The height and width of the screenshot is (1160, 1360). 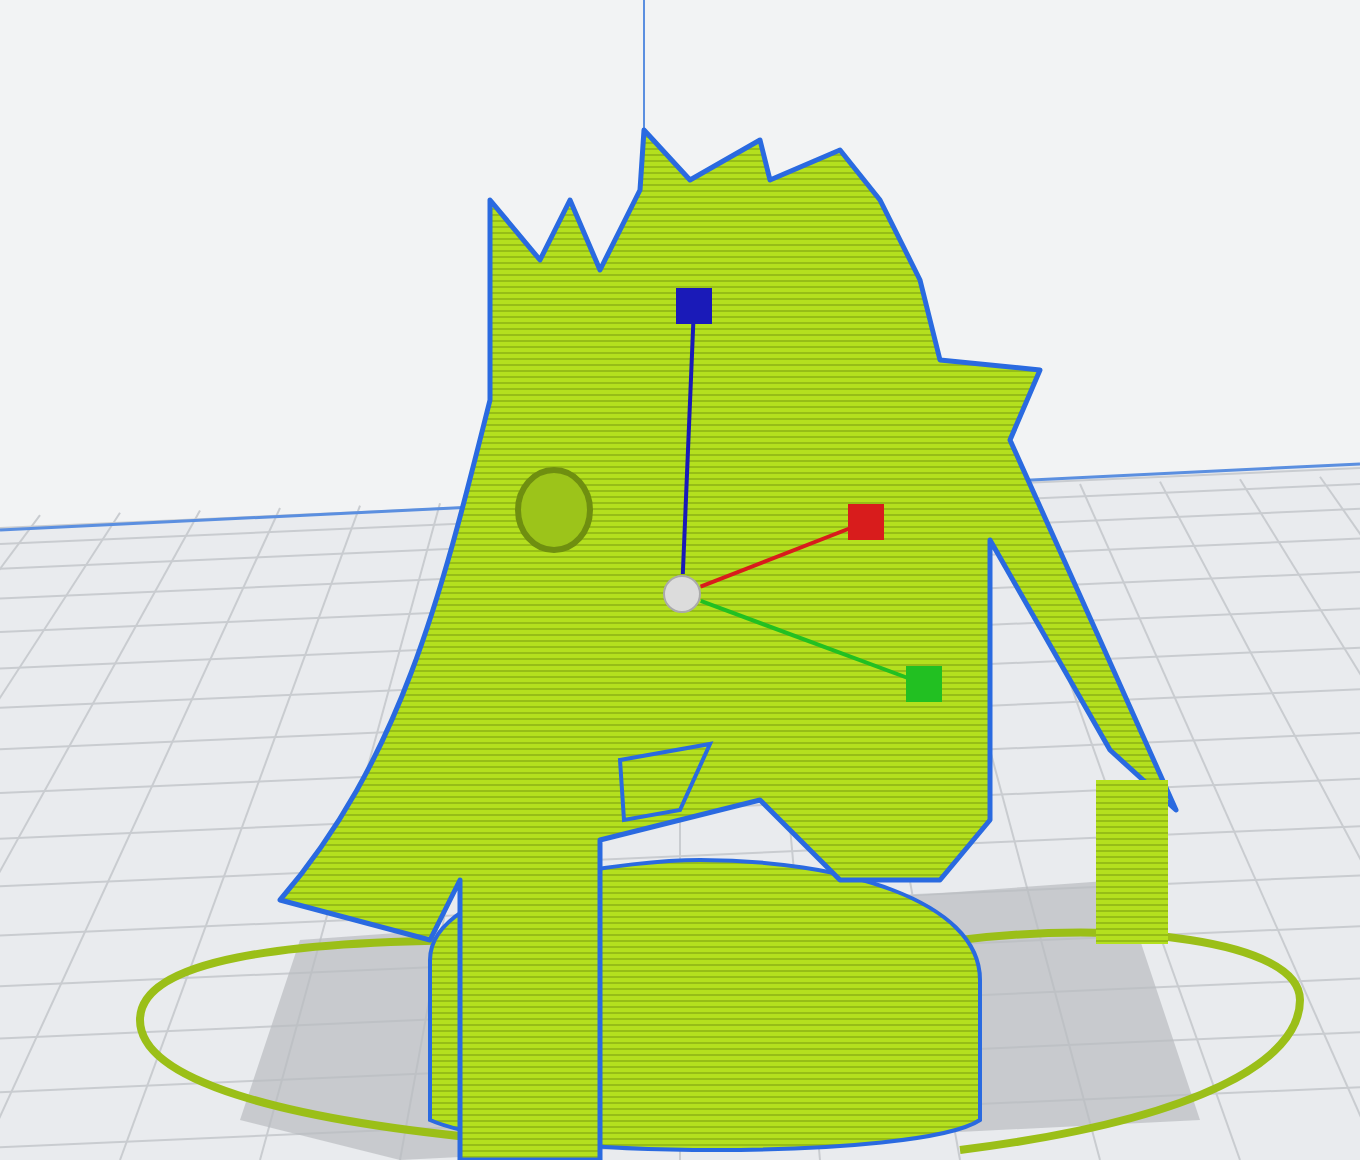 What do you see at coordinates (682, 594) in the screenshot?
I see `gizmo-center-handle` at bounding box center [682, 594].